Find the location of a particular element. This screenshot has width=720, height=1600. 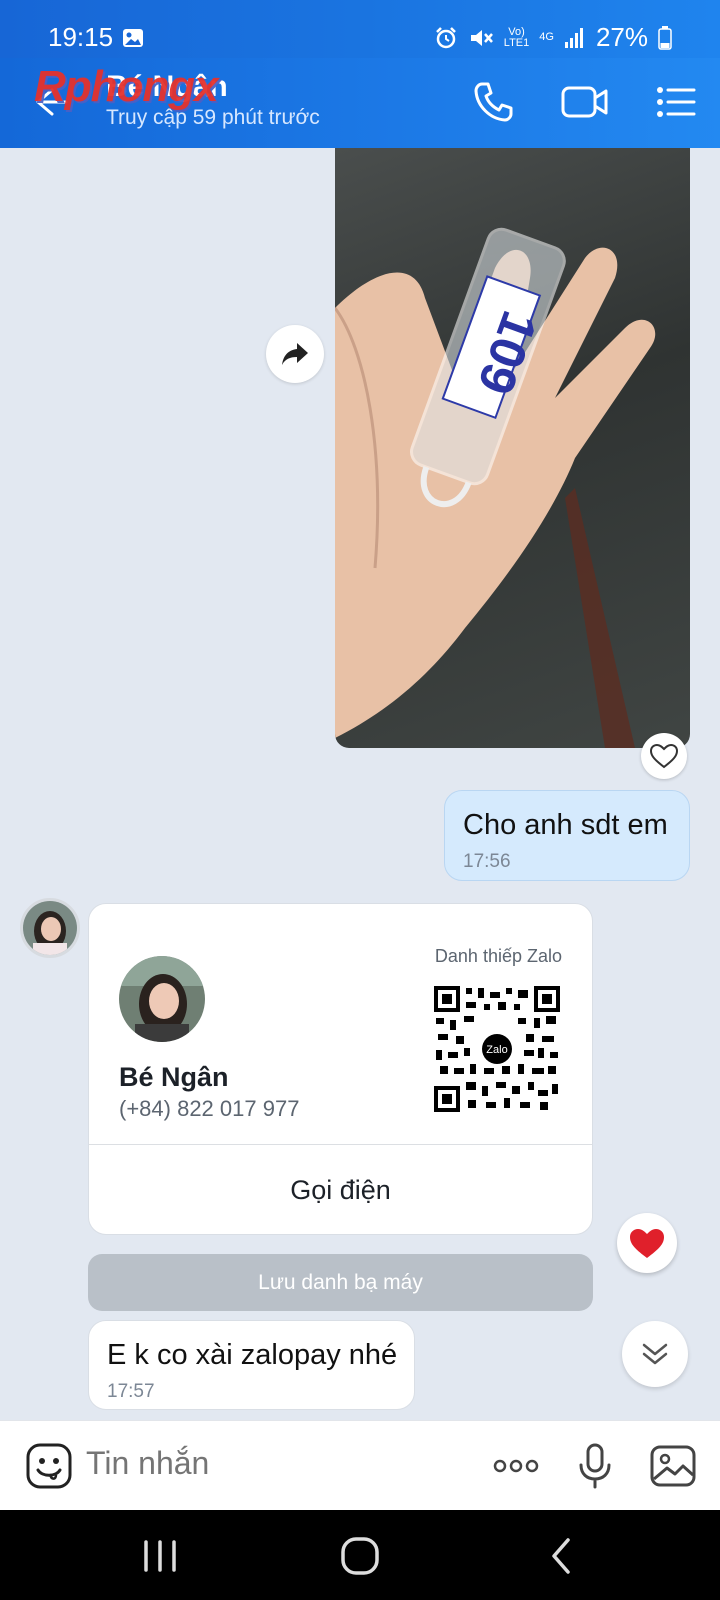

sender-avatar is located at coordinates (50, 928).